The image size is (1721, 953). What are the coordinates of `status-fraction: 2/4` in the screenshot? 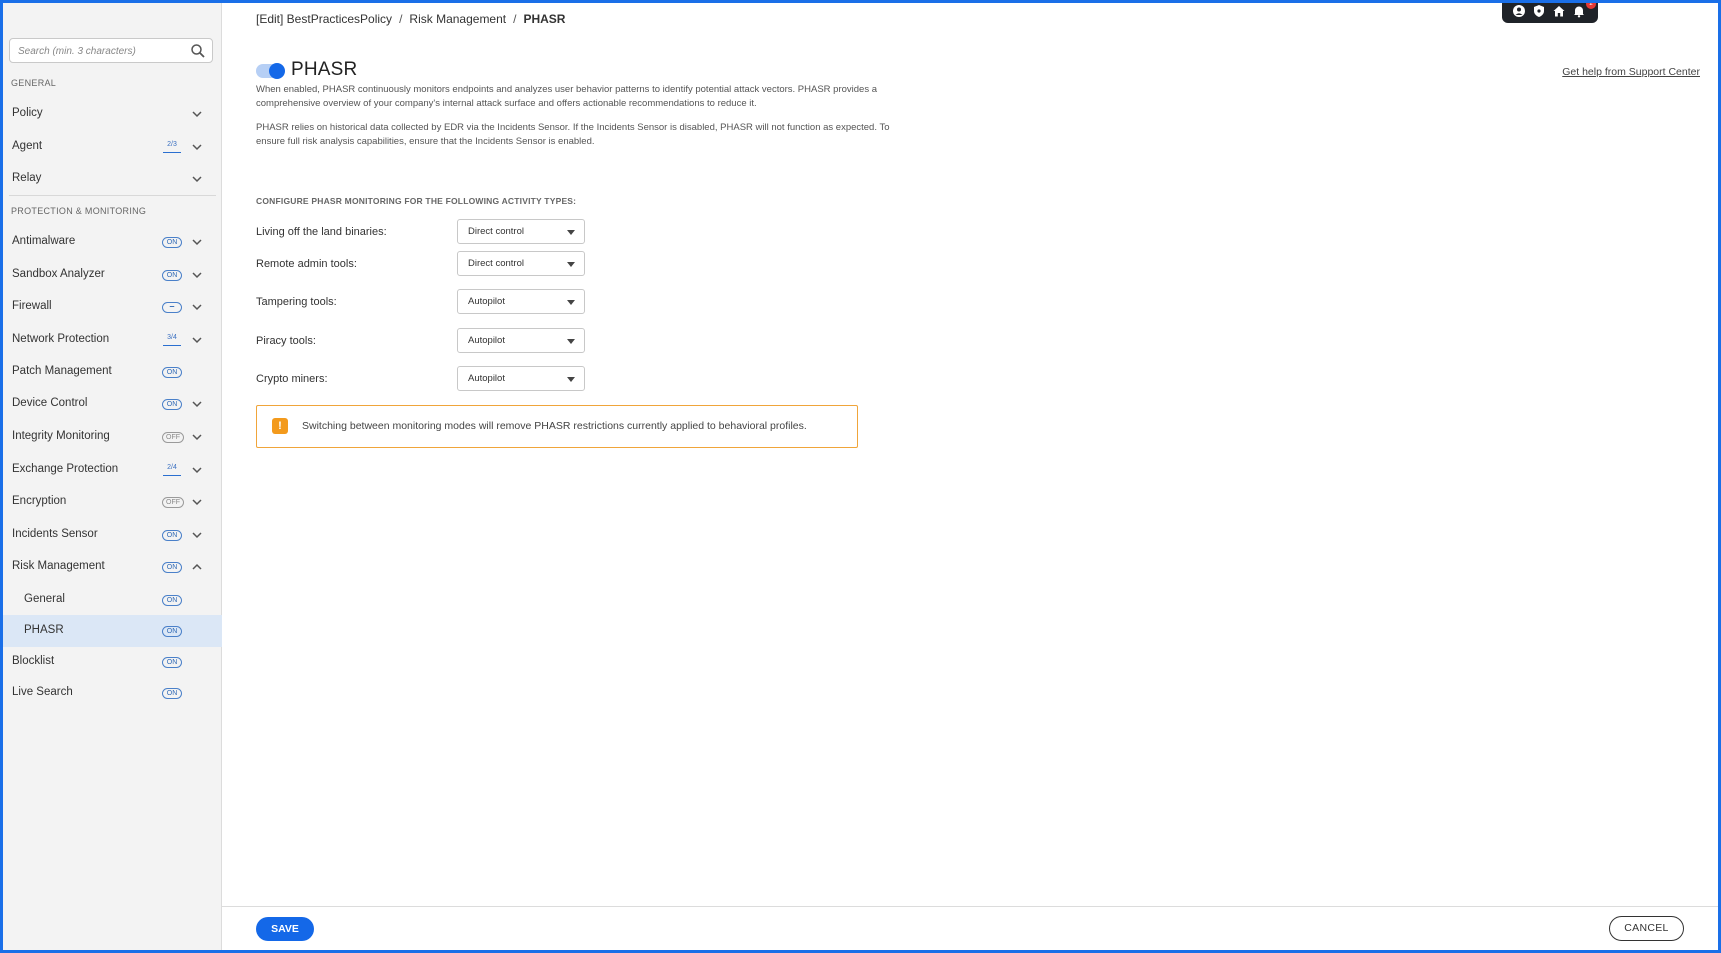 It's located at (172, 470).